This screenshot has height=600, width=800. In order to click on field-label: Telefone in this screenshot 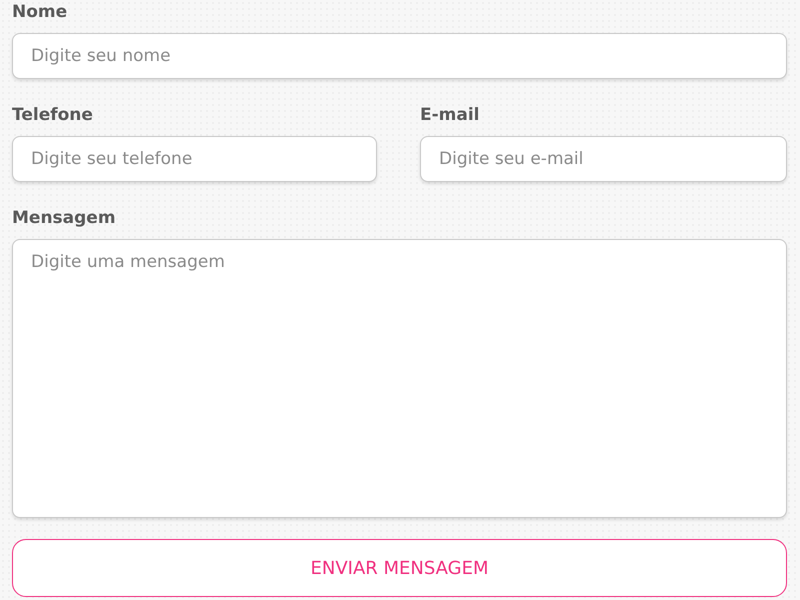, I will do `click(53, 115)`.